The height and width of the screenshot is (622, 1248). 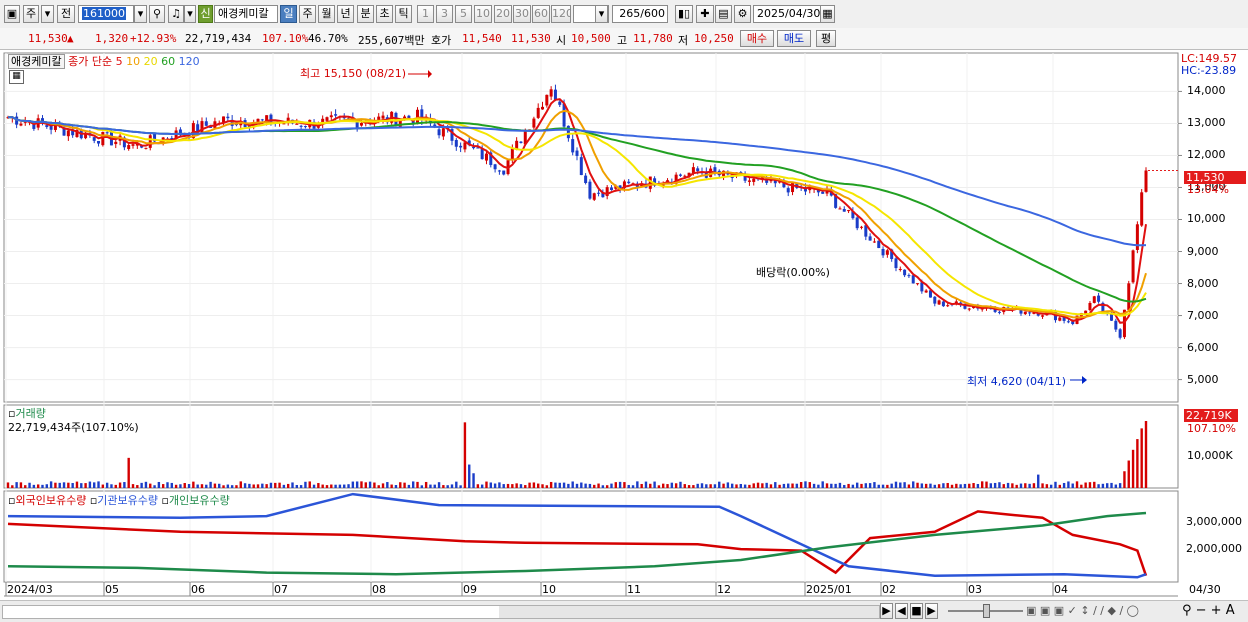 What do you see at coordinates (541, 14) in the screenshot?
I see `interval-60-button: 60` at bounding box center [541, 14].